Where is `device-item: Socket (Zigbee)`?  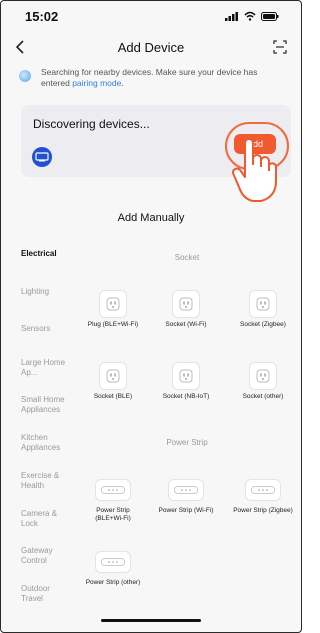 device-item: Socket (Zigbee) is located at coordinates (263, 310).